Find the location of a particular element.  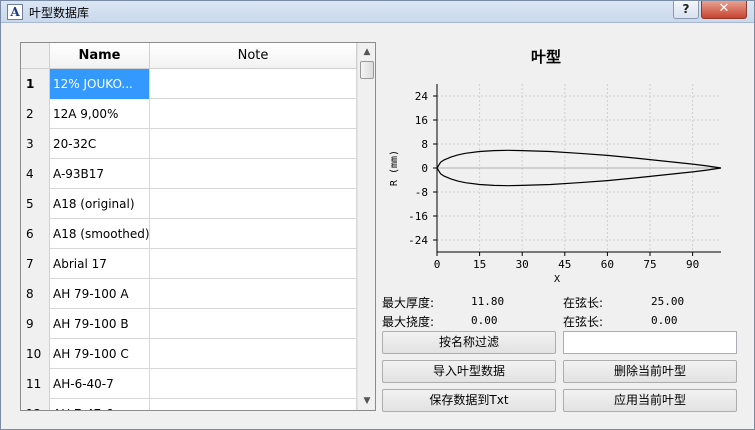

max-camber-value: 0.00 is located at coordinates (484, 320).